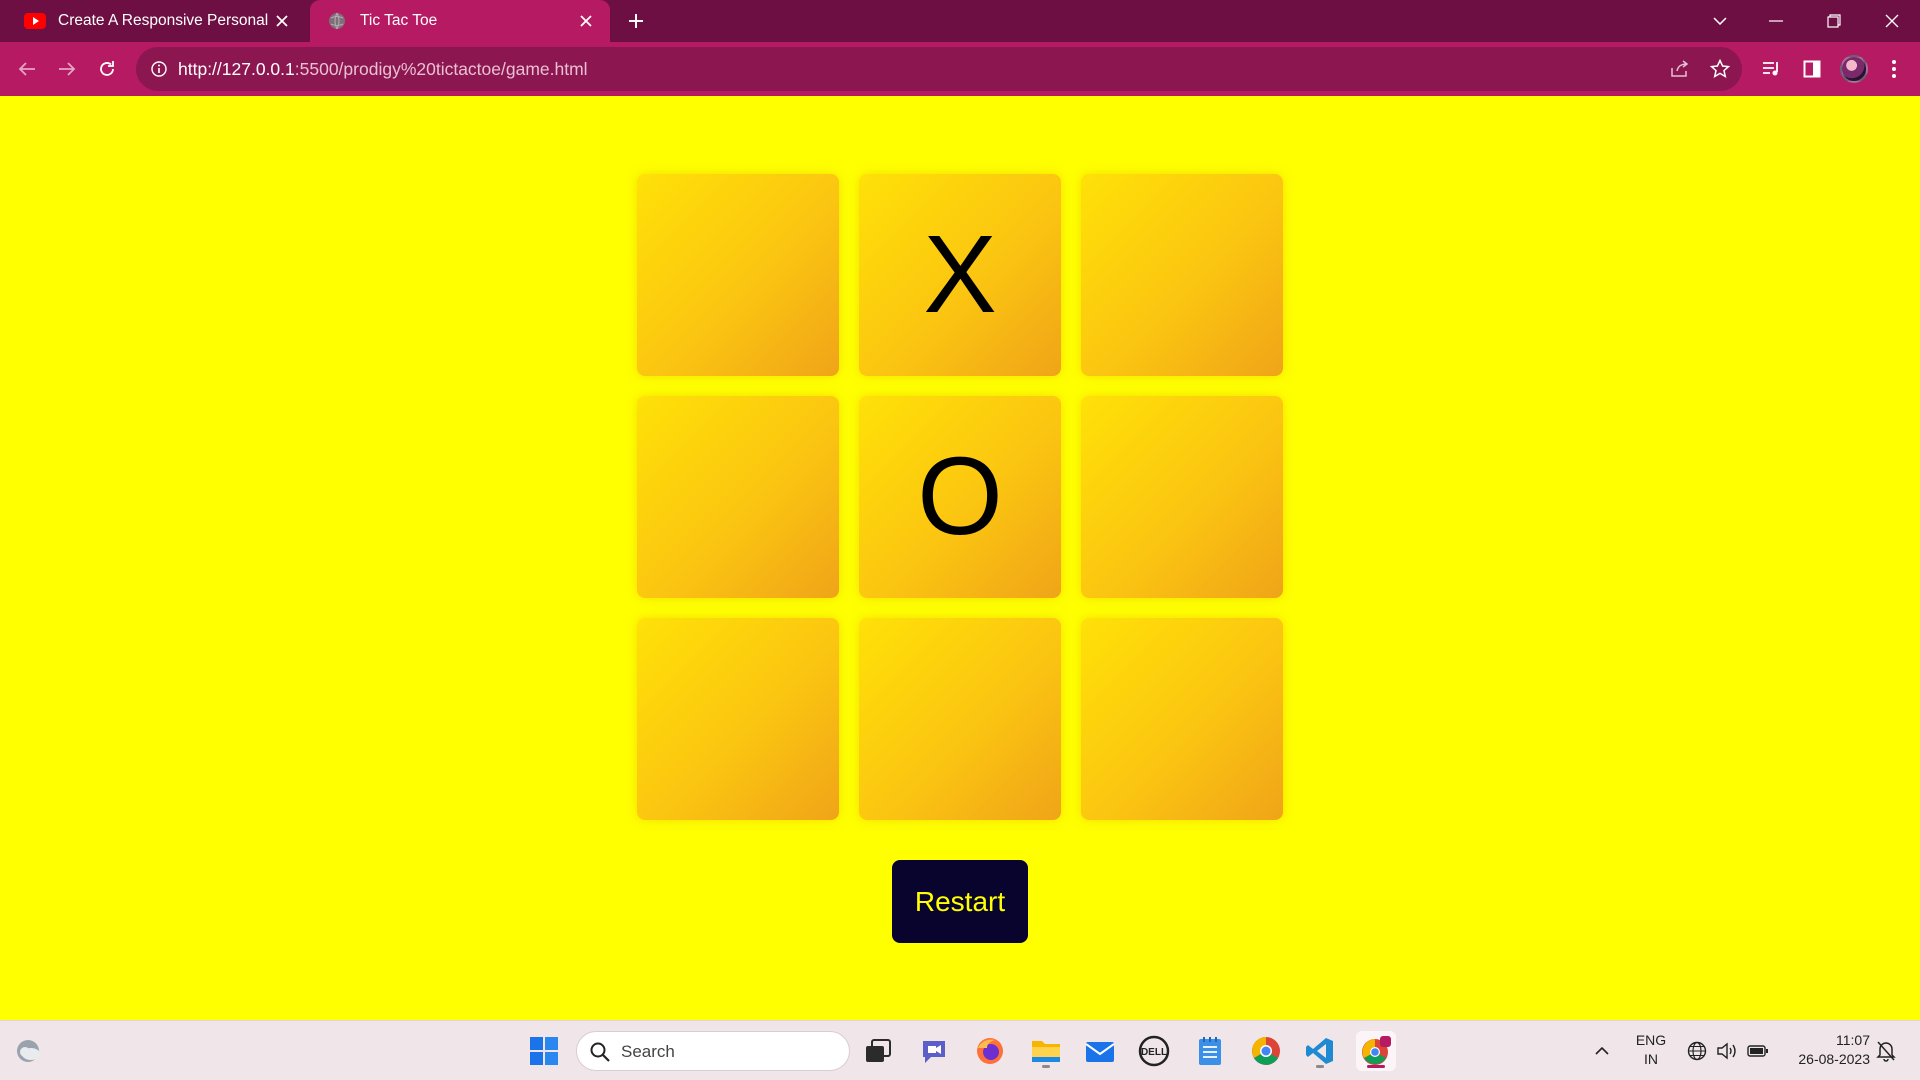 The width and height of the screenshot is (1920, 1080). Describe the element at coordinates (1100, 1051) in the screenshot. I see `mail-icon` at that location.